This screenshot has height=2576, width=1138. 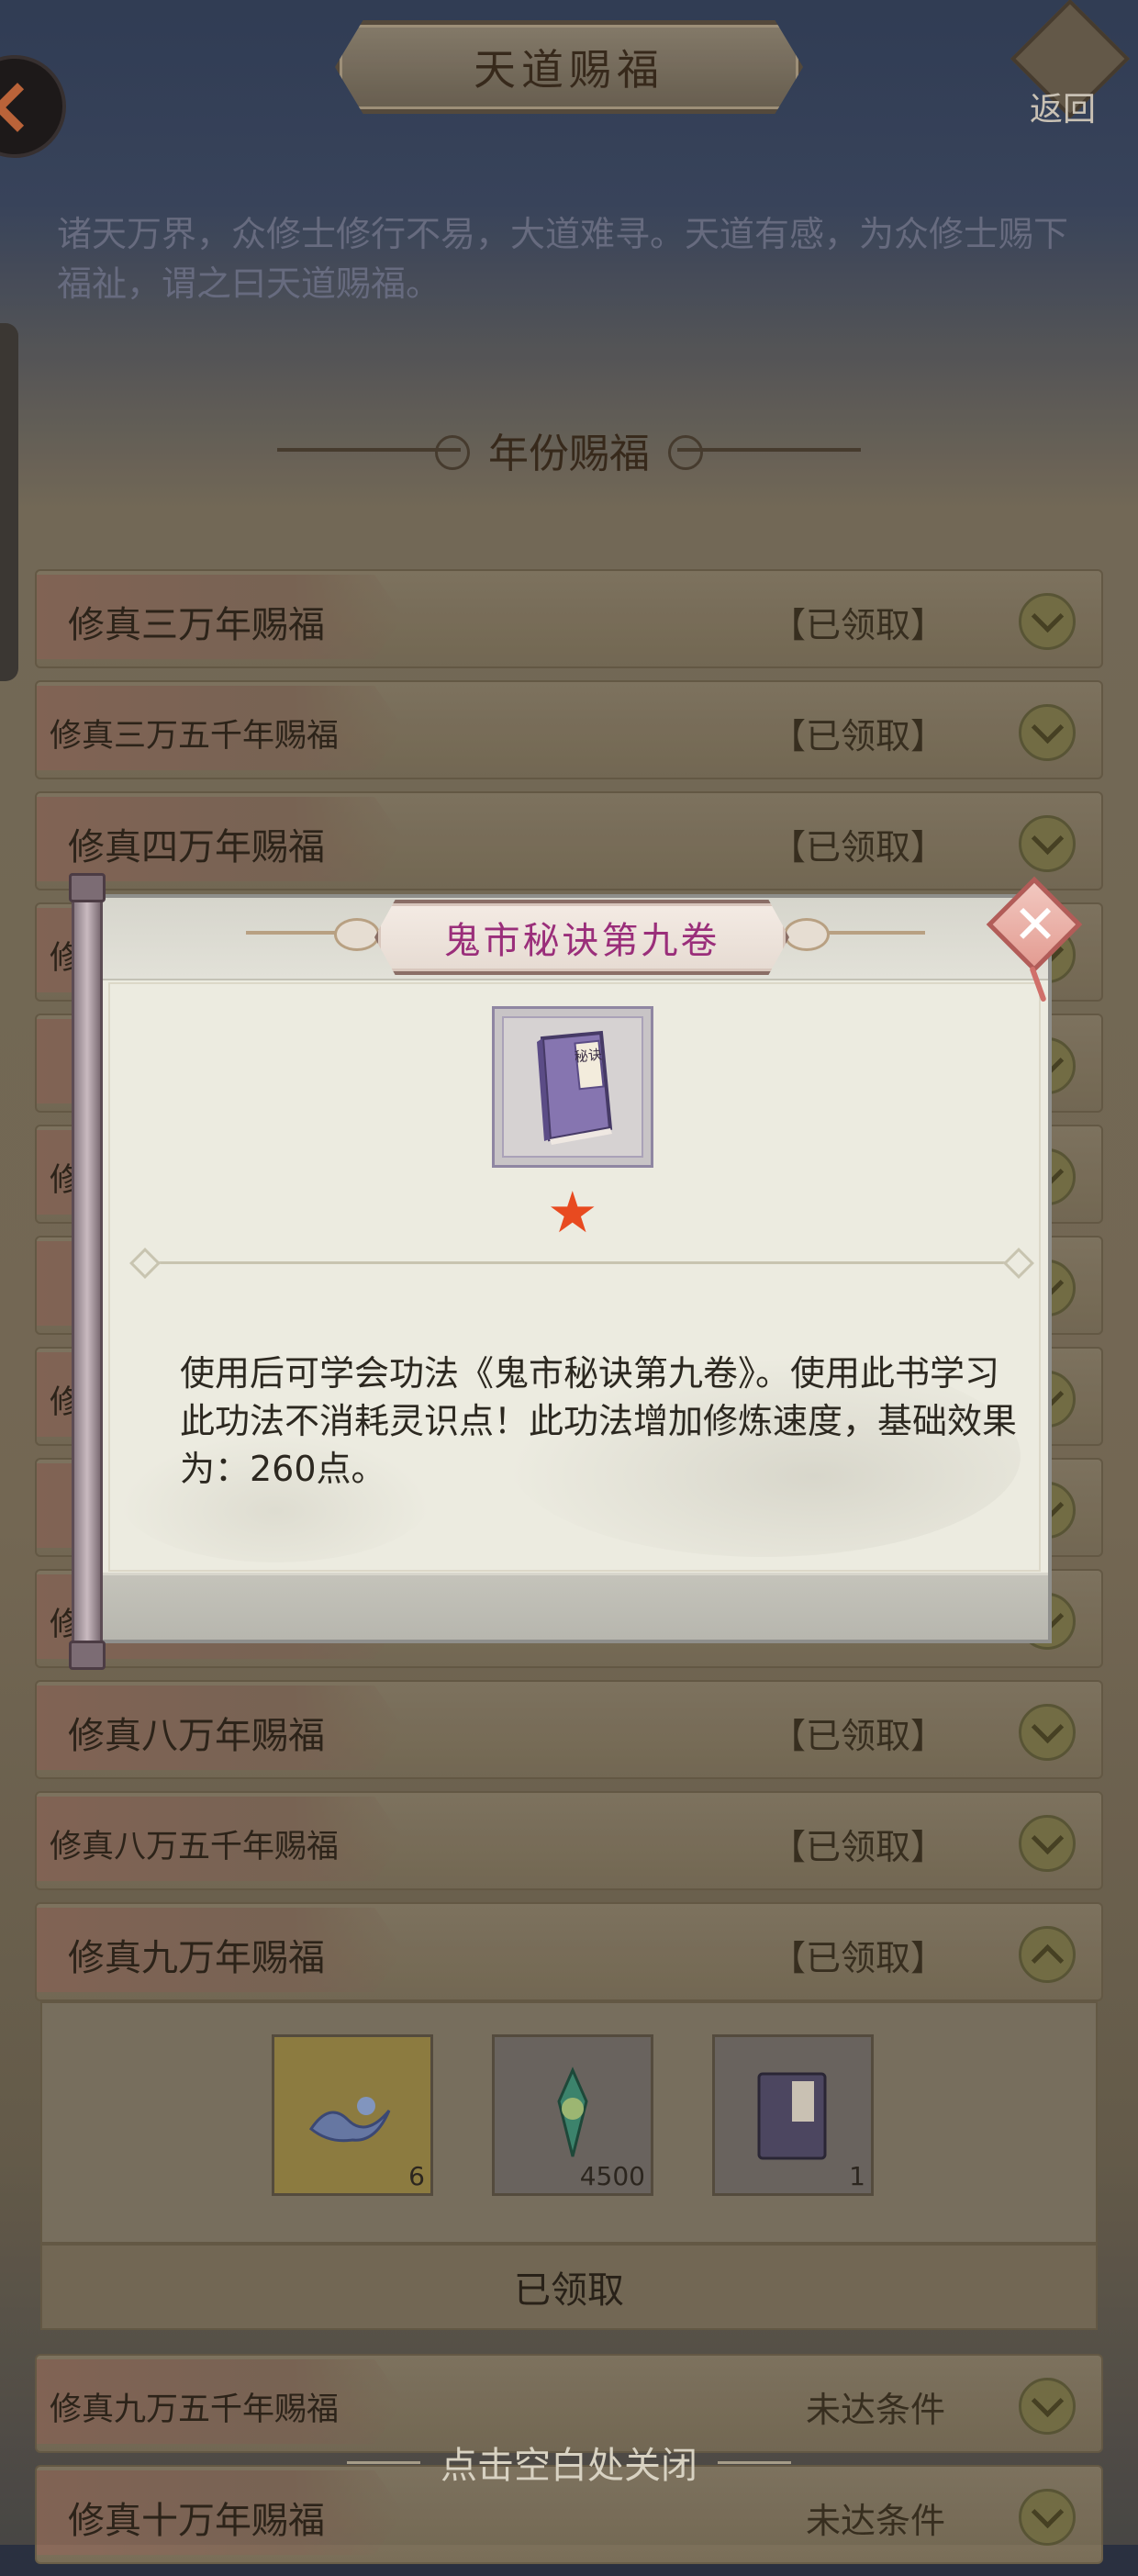 What do you see at coordinates (588, 1056) in the screenshot?
I see `book-label: 秘诀` at bounding box center [588, 1056].